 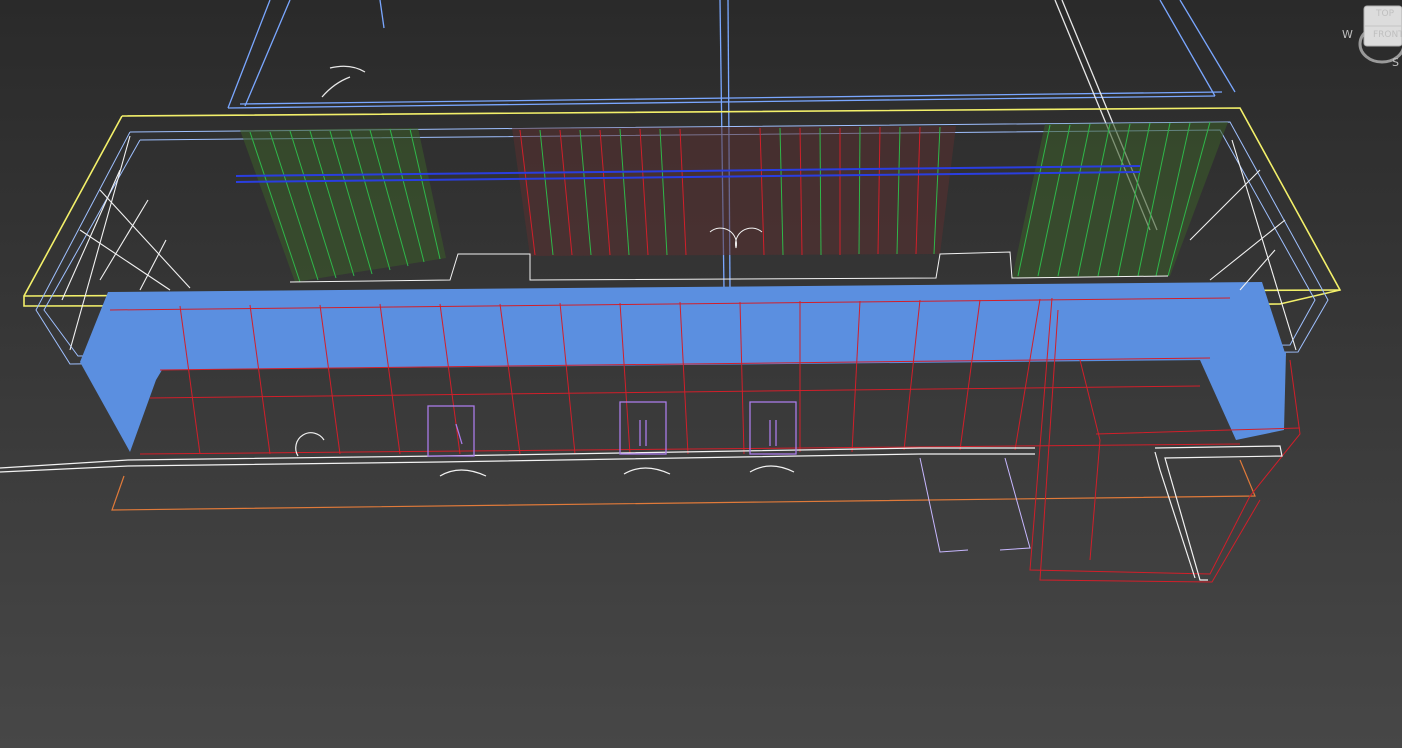 What do you see at coordinates (343, 205) in the screenshot?
I see `seating-left` at bounding box center [343, 205].